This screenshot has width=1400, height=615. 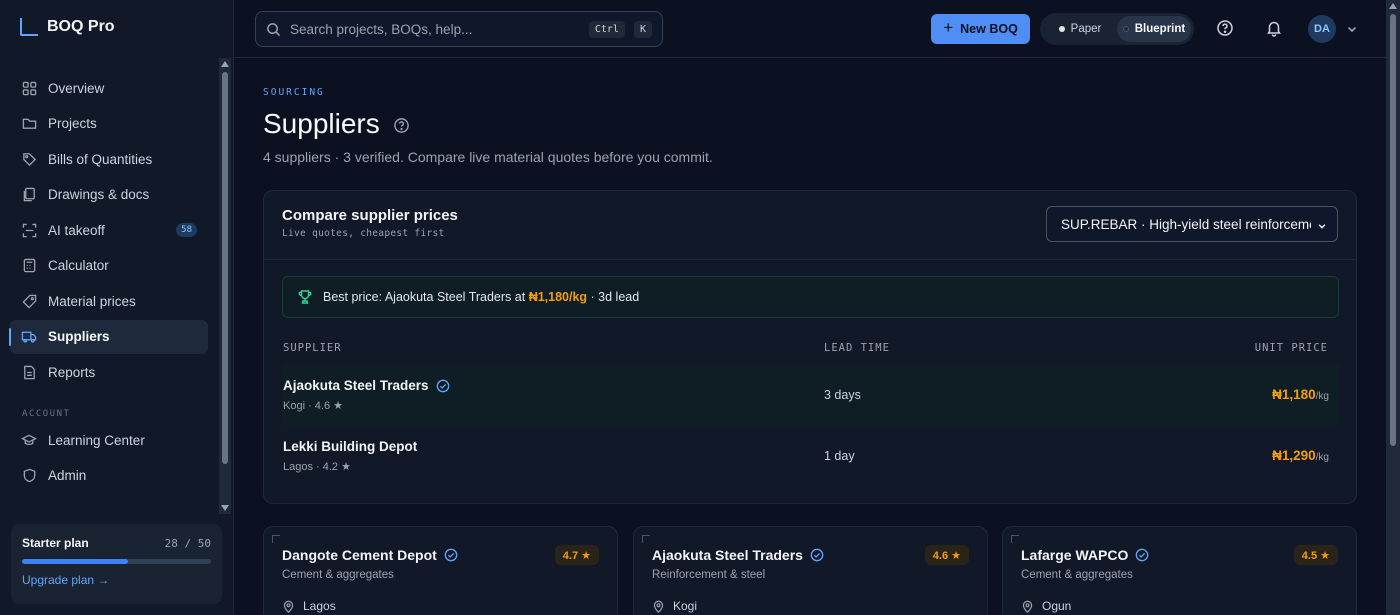 What do you see at coordinates (76, 88) in the screenshot?
I see `sidebar-item-label: Overview` at bounding box center [76, 88].